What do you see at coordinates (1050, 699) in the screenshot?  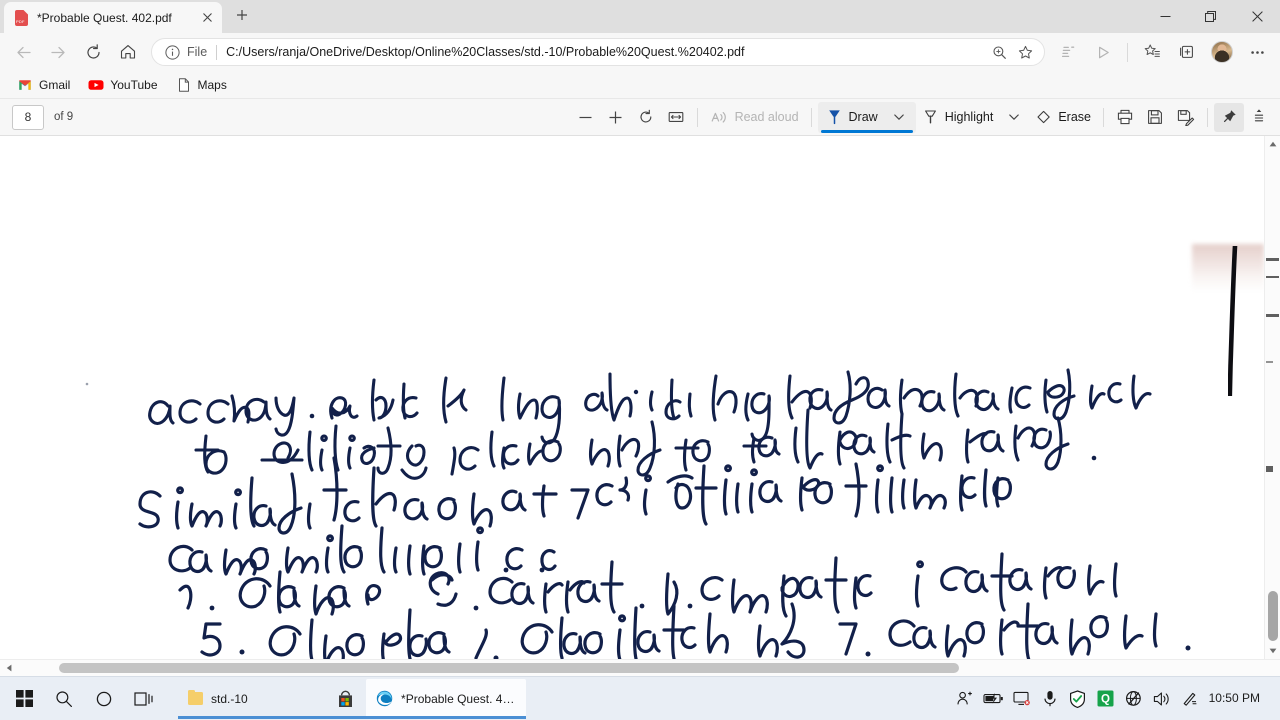 I see `microphone-icon` at bounding box center [1050, 699].